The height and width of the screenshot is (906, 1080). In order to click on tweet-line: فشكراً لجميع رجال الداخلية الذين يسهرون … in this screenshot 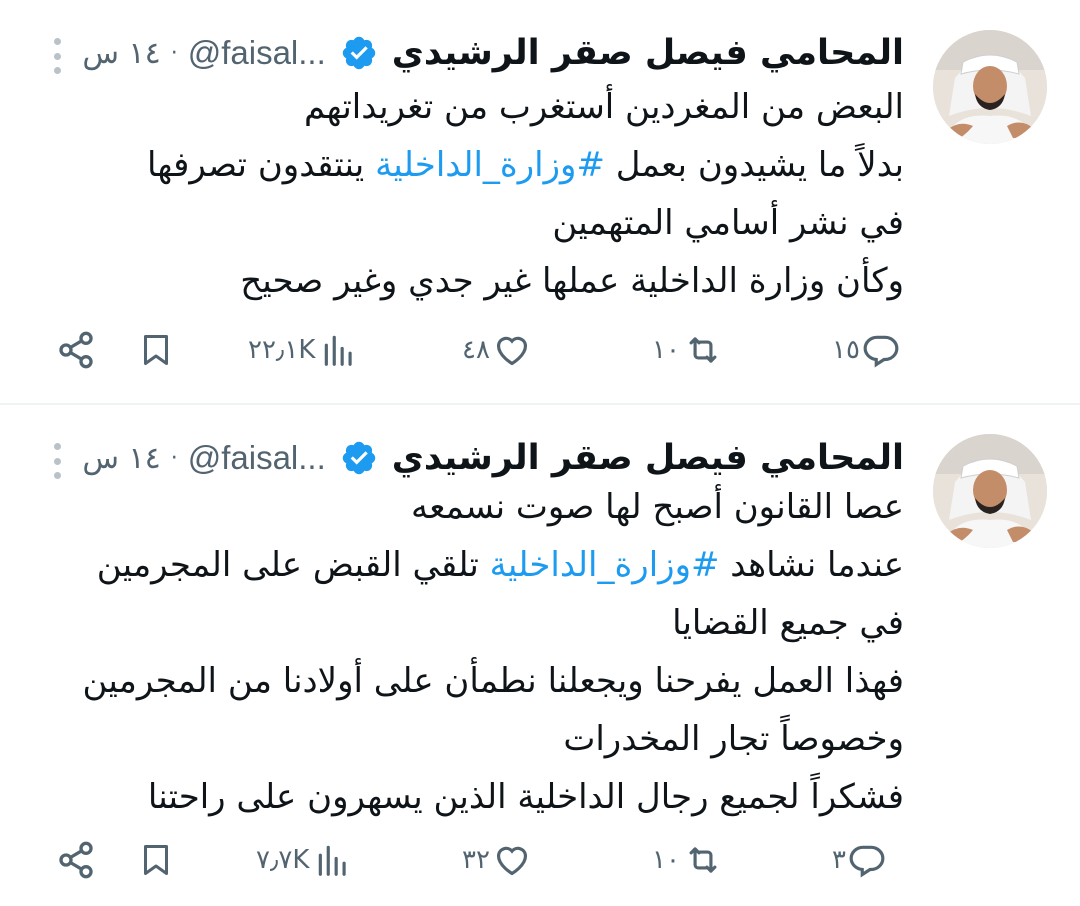, I will do `click(525, 797)`.